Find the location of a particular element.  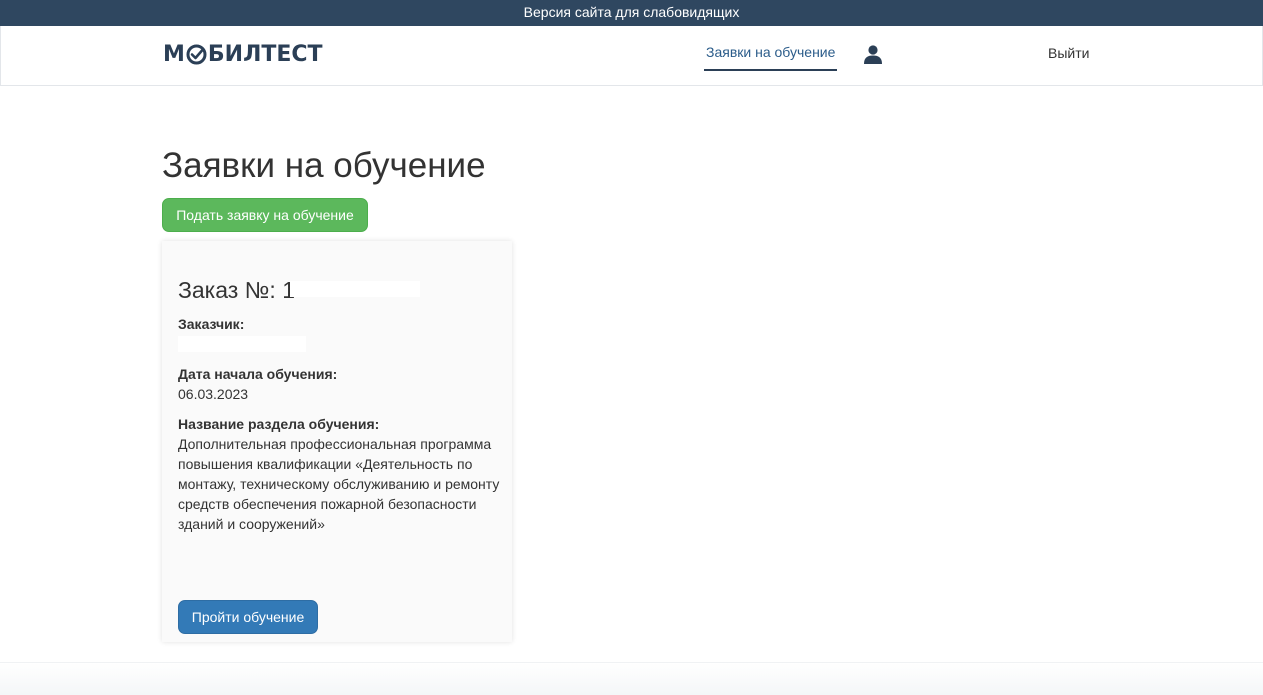

logo-text-suffix: БИЛТЕСТ is located at coordinates (265, 54).